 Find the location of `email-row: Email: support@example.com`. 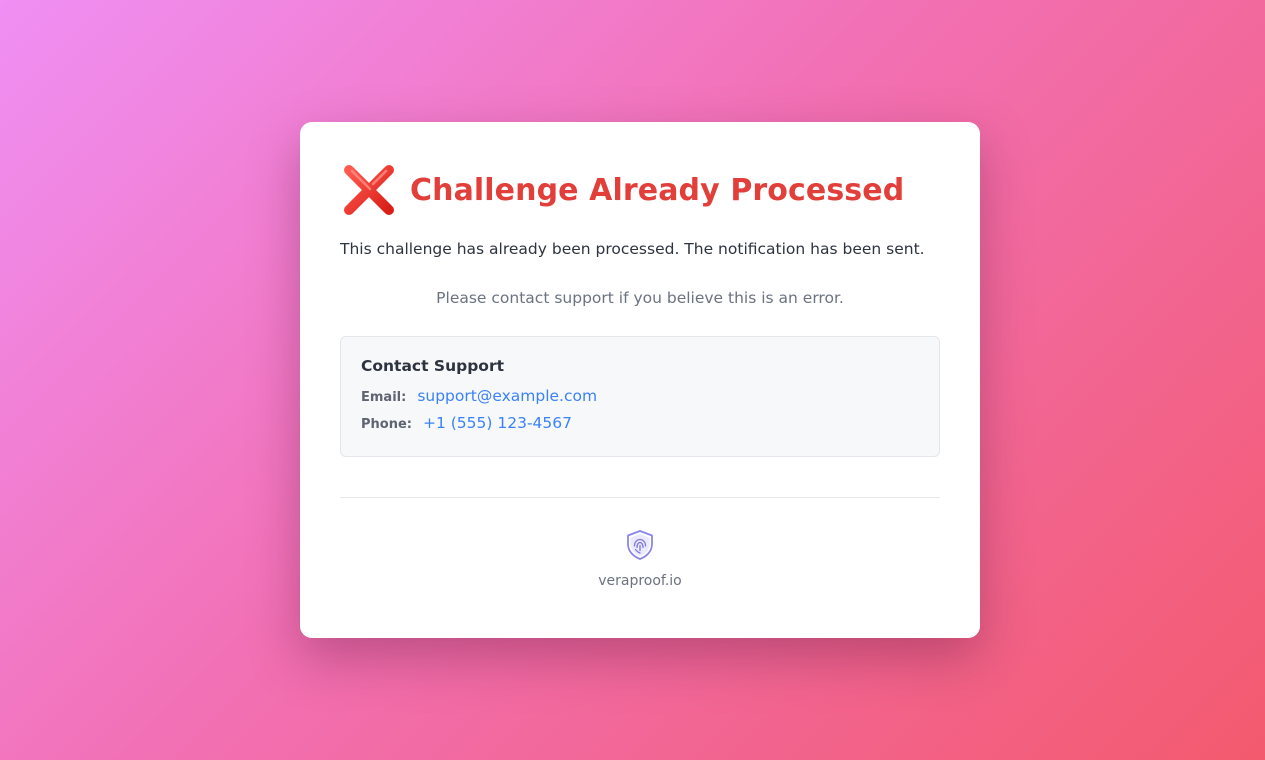

email-row: Email: support@example.com is located at coordinates (640, 396).